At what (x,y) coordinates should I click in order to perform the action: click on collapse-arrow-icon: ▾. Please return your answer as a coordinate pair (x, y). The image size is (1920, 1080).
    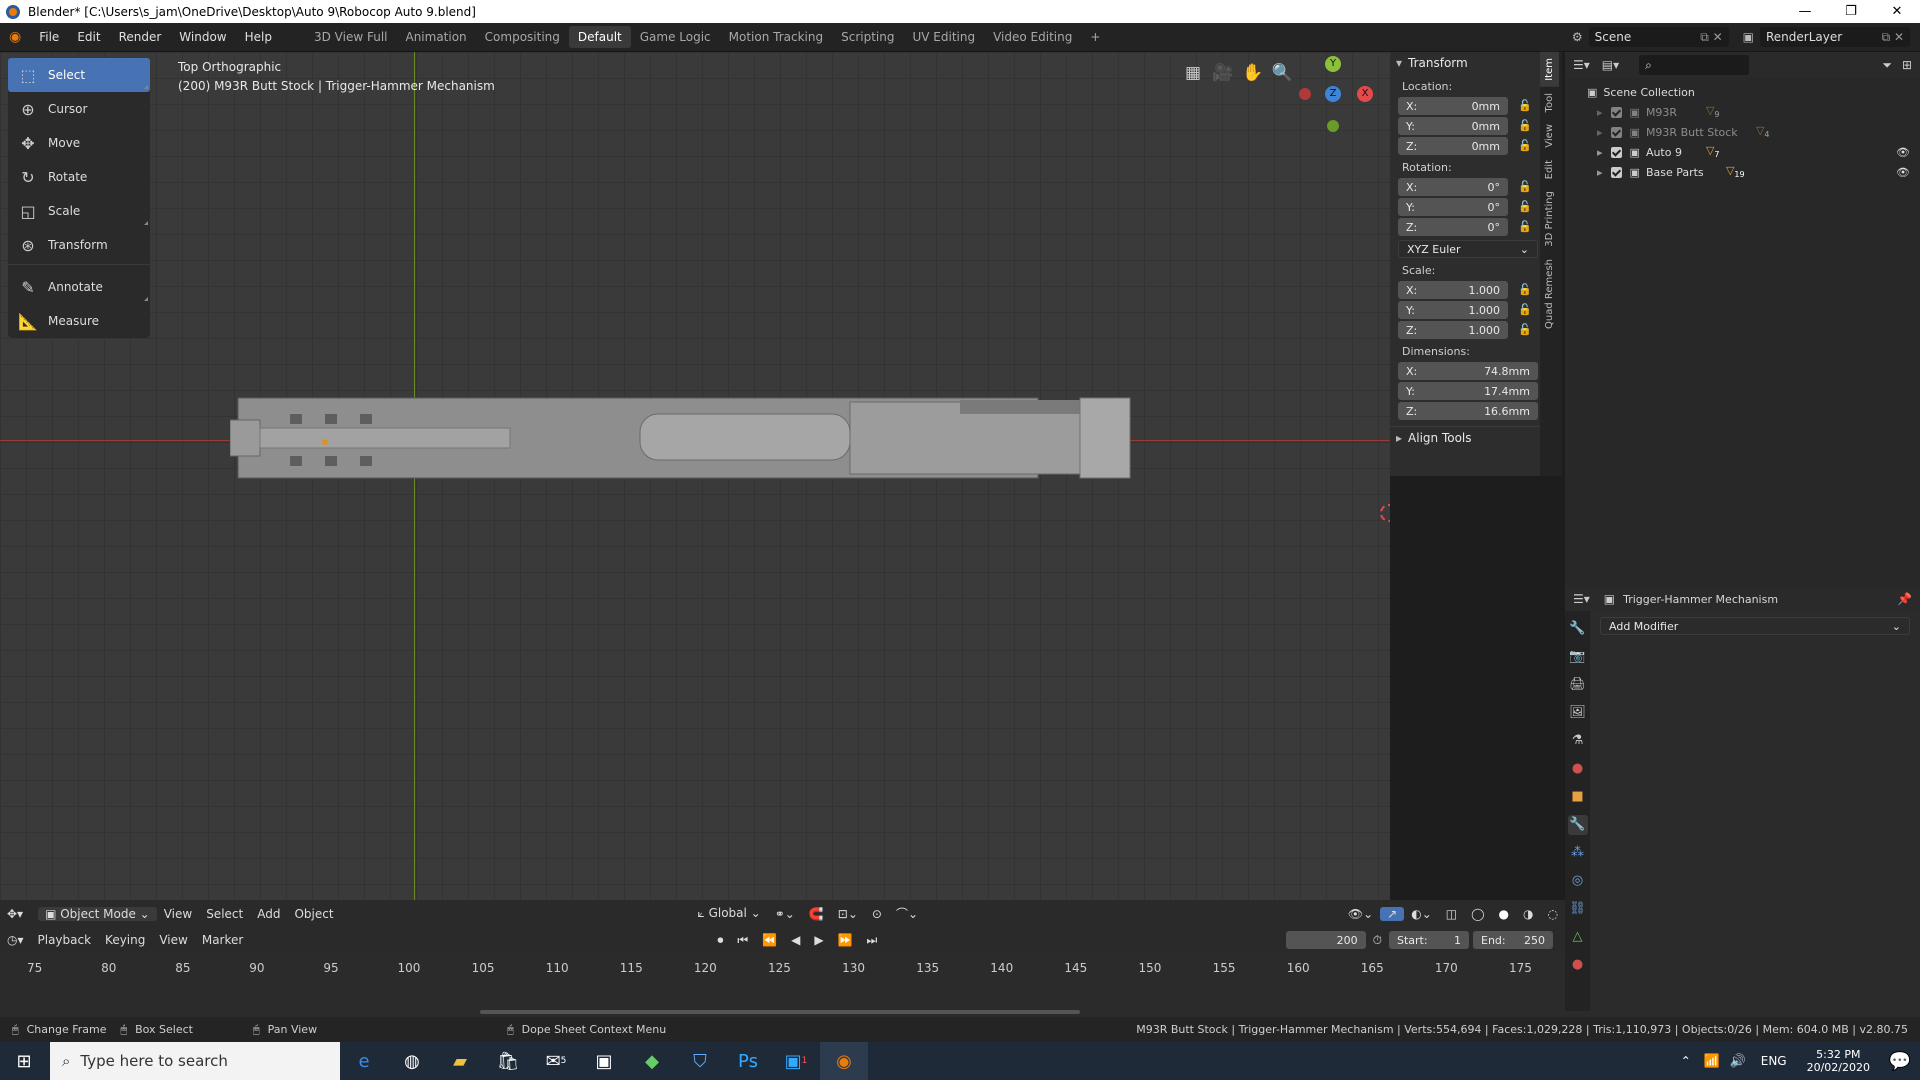
    Looking at the image, I should click on (1399, 63).